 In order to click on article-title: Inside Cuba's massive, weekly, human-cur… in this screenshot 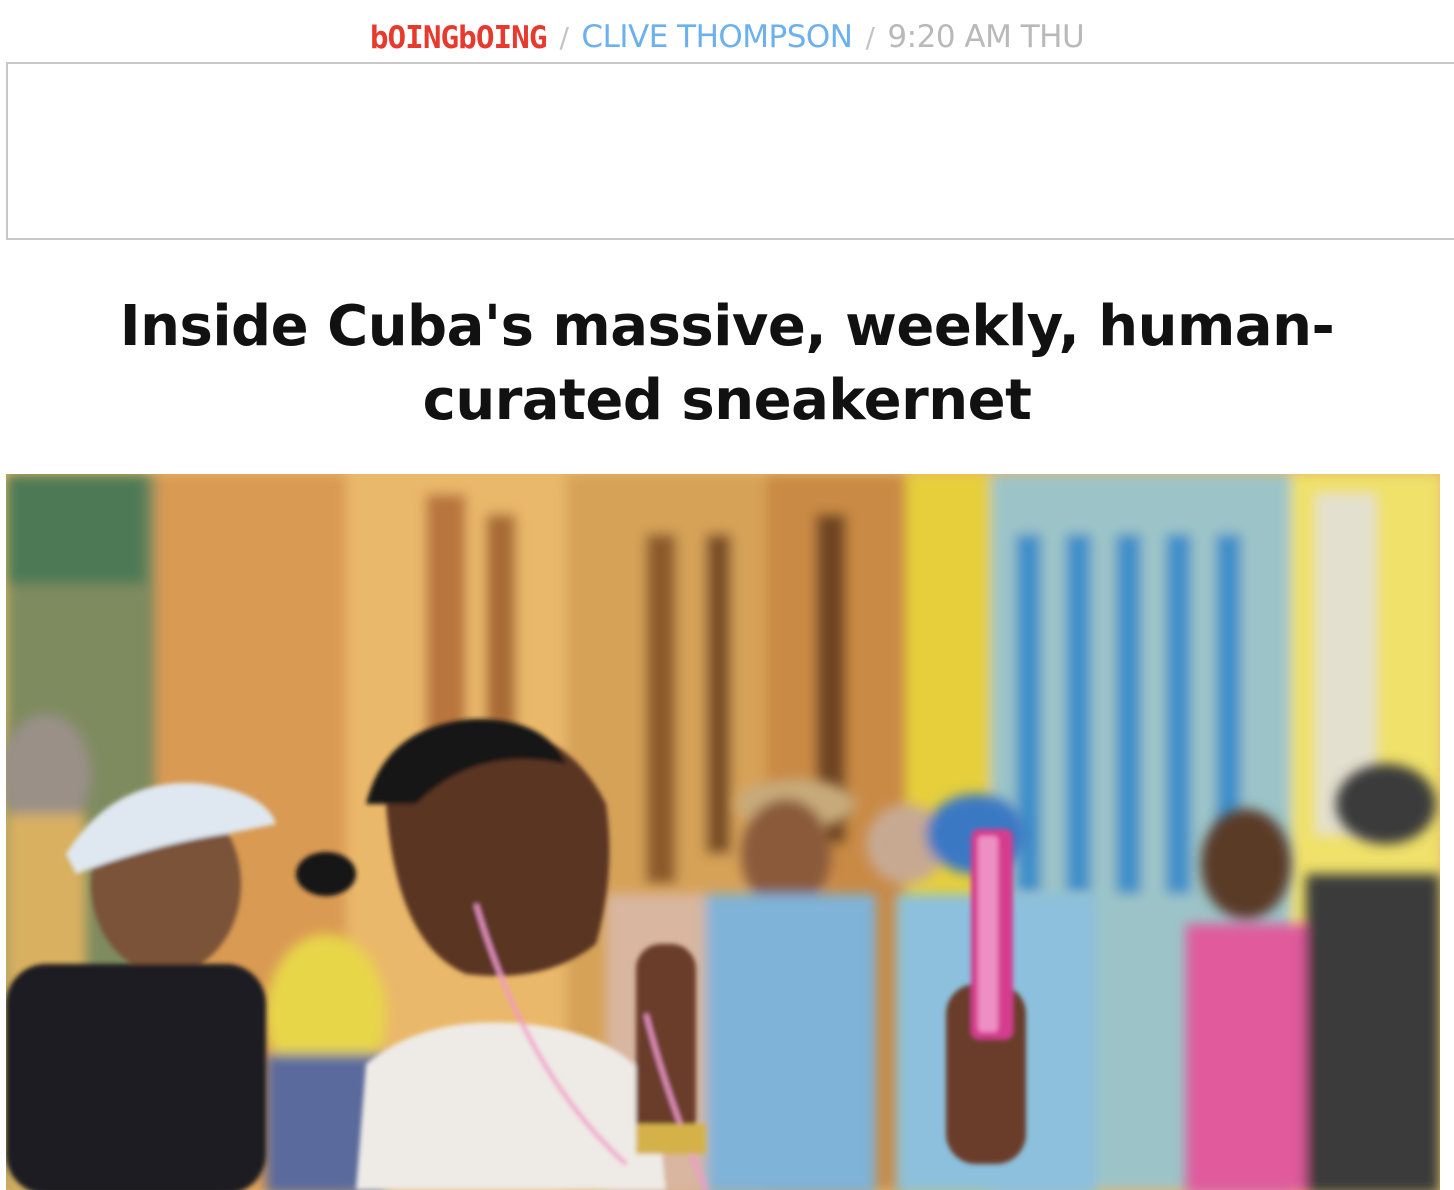, I will do `click(727, 363)`.